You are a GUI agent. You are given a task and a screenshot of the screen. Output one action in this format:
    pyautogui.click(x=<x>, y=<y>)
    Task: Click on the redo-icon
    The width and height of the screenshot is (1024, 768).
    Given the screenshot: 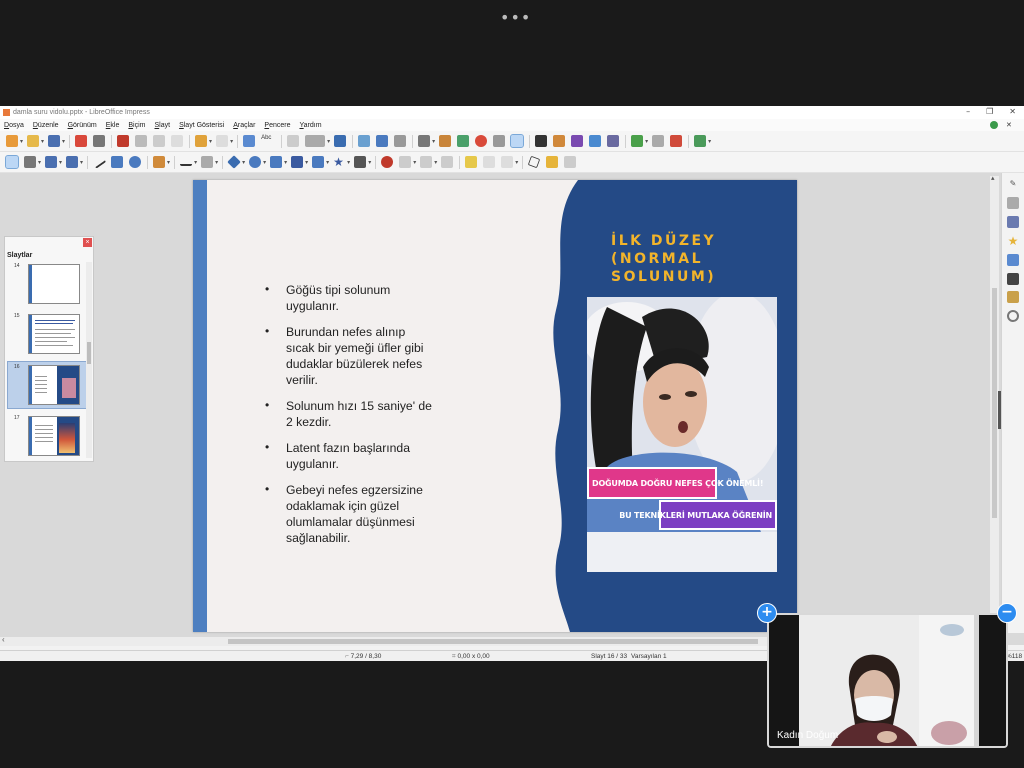 What is the action you would take?
    pyautogui.click(x=222, y=141)
    